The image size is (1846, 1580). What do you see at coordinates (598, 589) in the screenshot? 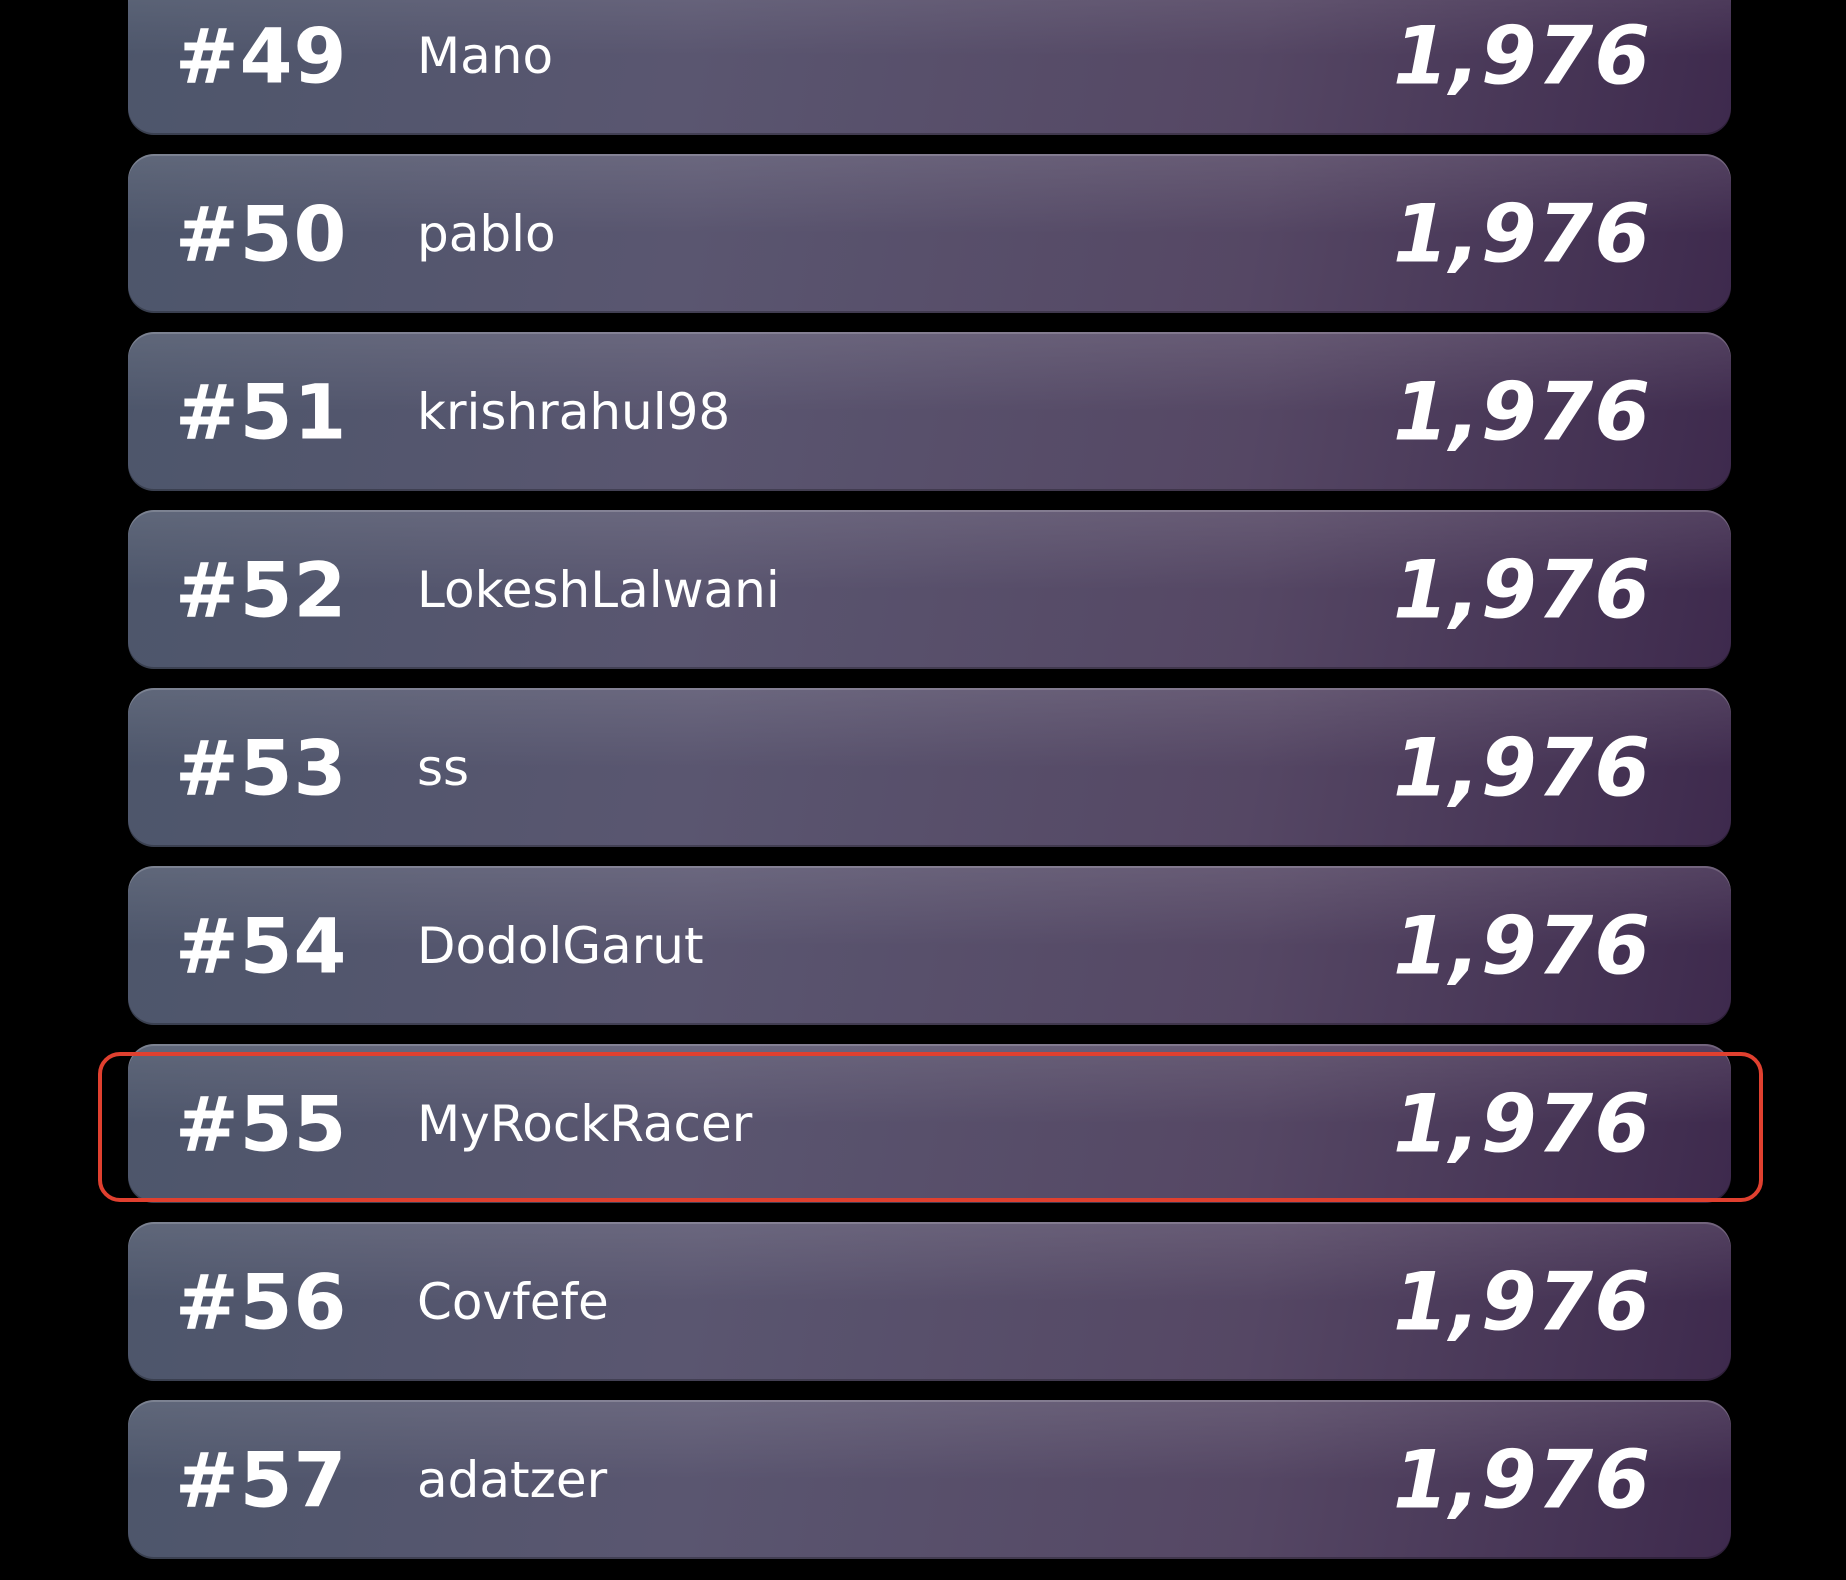
I see `player-name: LokeshLalwani` at bounding box center [598, 589].